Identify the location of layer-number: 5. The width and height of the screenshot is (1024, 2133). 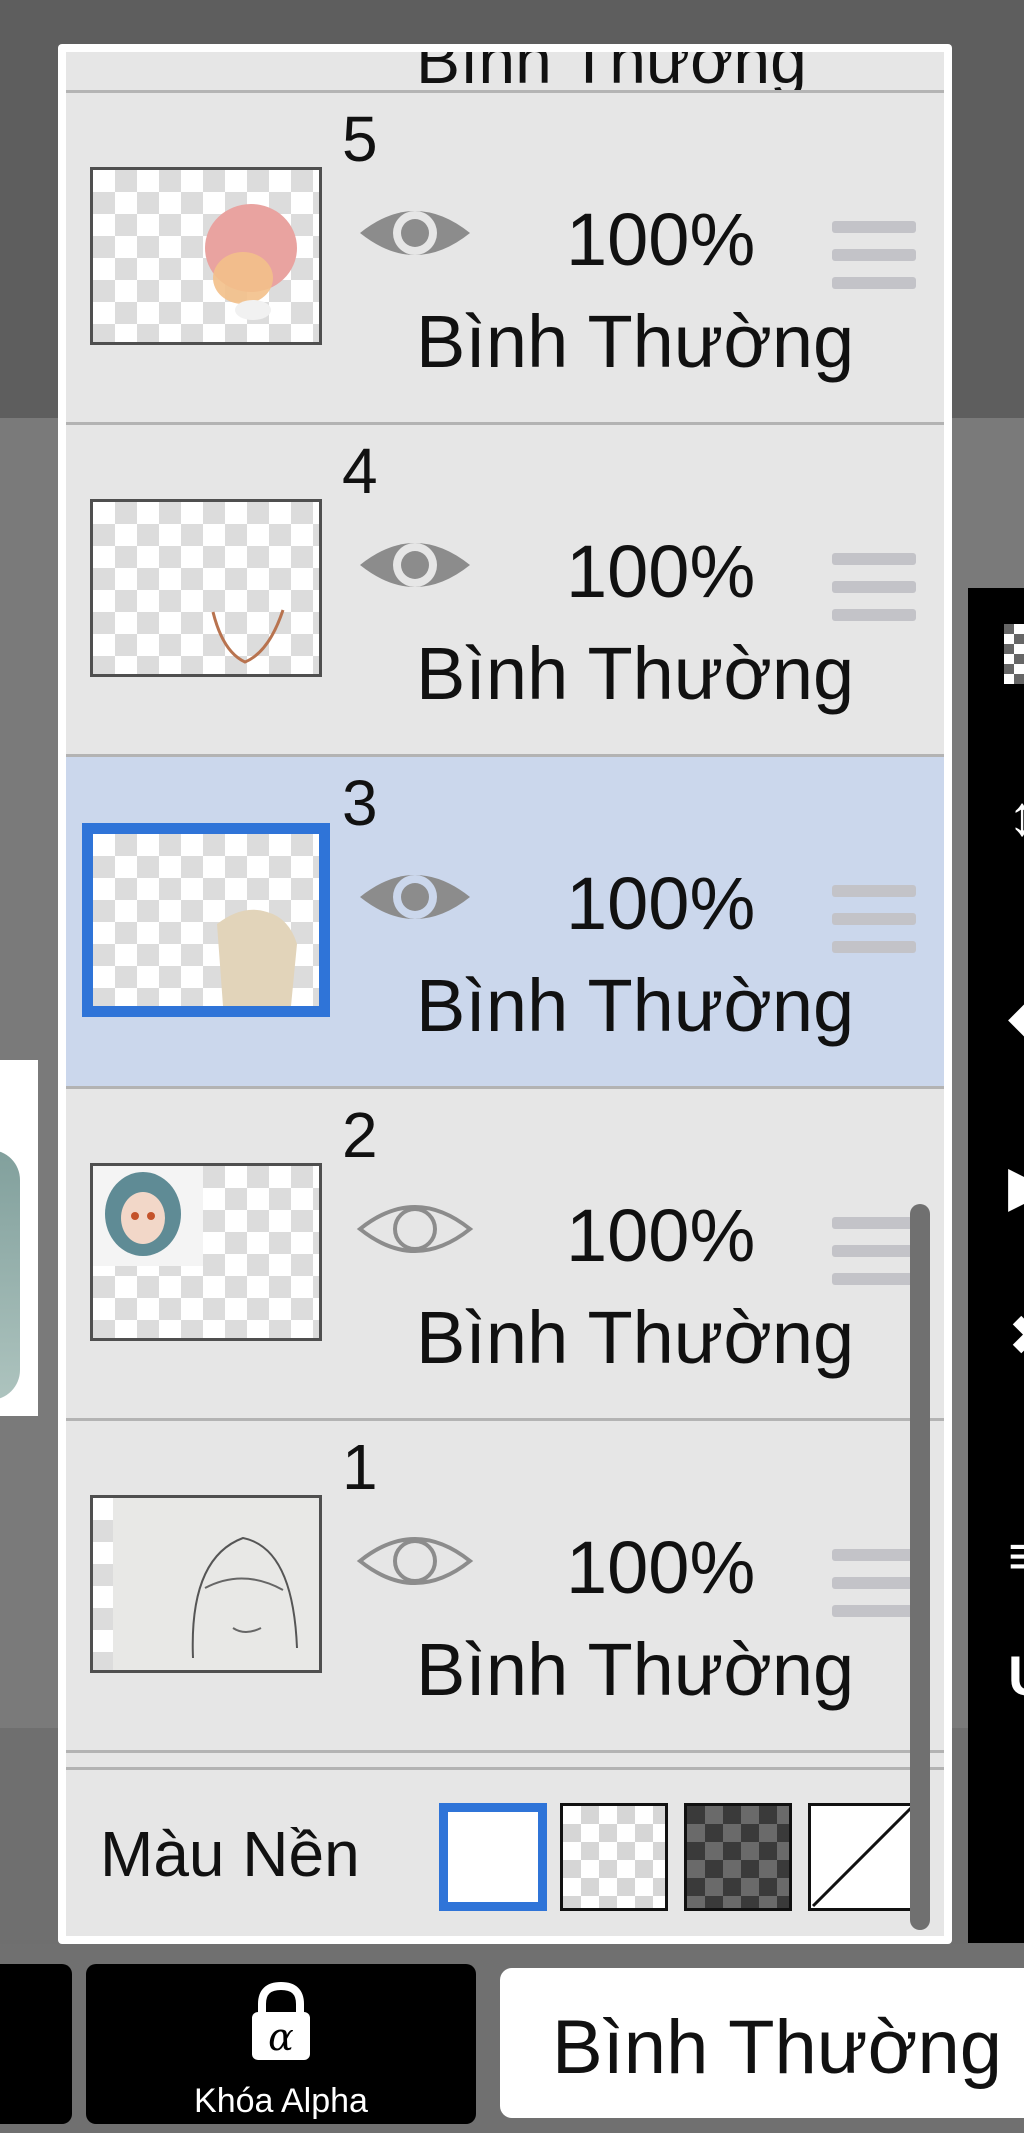
(360, 139).